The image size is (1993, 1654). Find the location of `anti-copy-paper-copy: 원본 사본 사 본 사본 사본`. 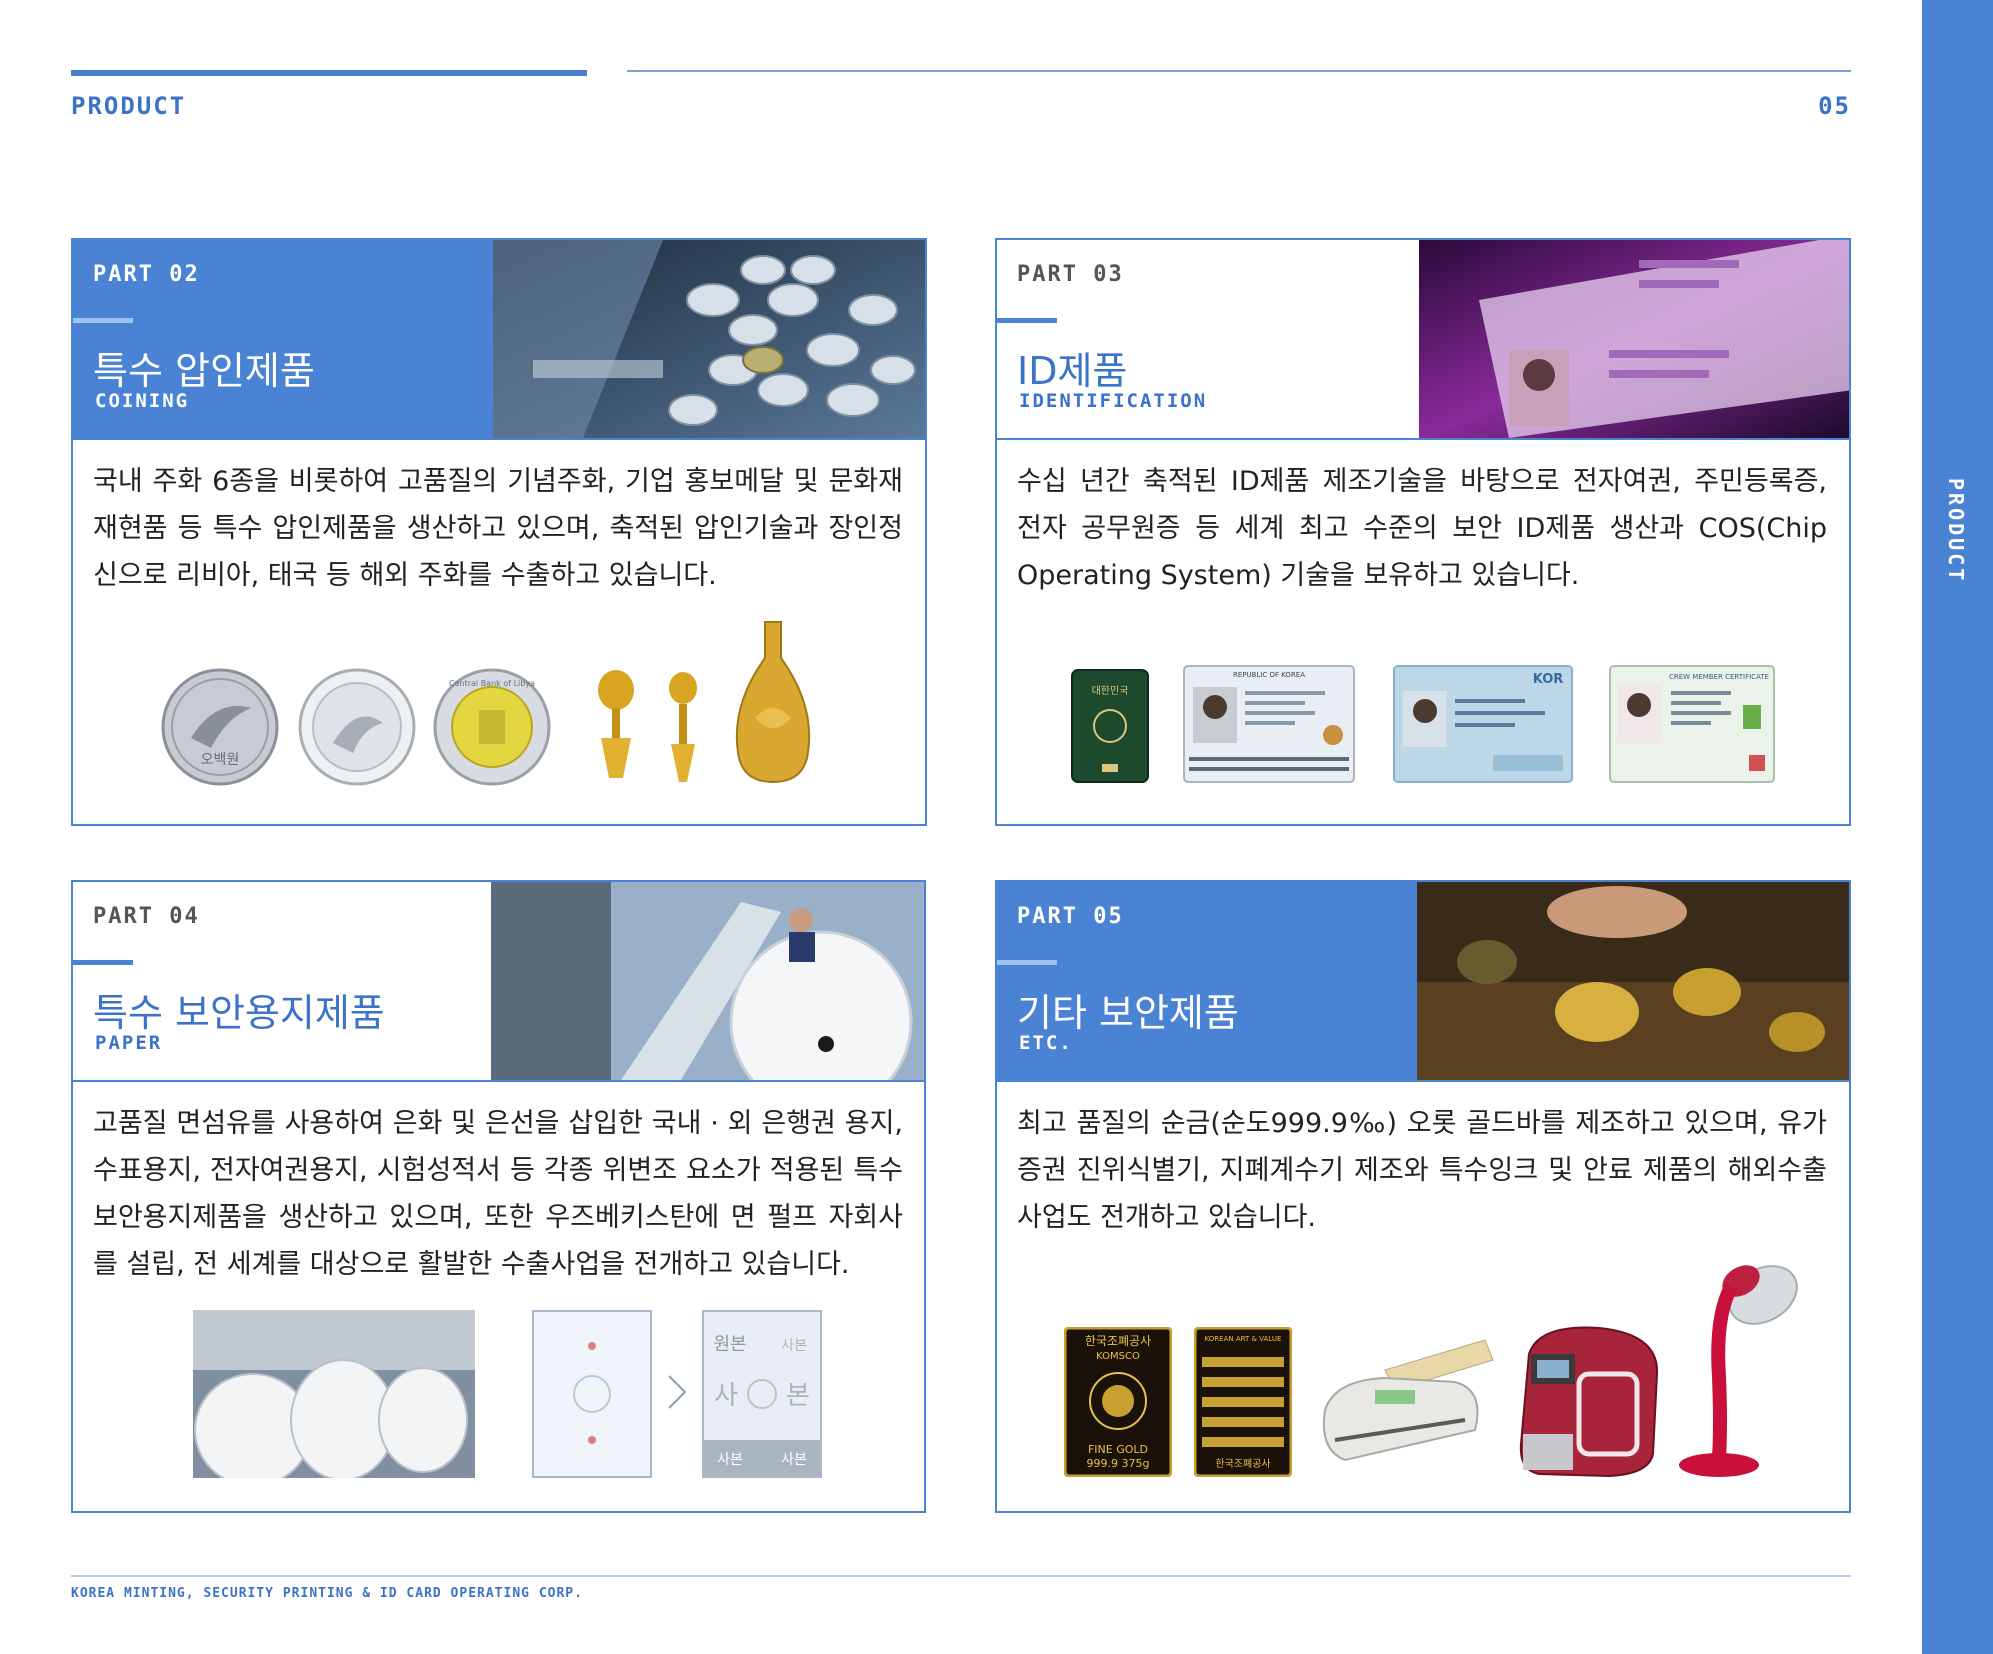

anti-copy-paper-copy: 원본 사본 사 본 사본 사본 is located at coordinates (762, 1396).